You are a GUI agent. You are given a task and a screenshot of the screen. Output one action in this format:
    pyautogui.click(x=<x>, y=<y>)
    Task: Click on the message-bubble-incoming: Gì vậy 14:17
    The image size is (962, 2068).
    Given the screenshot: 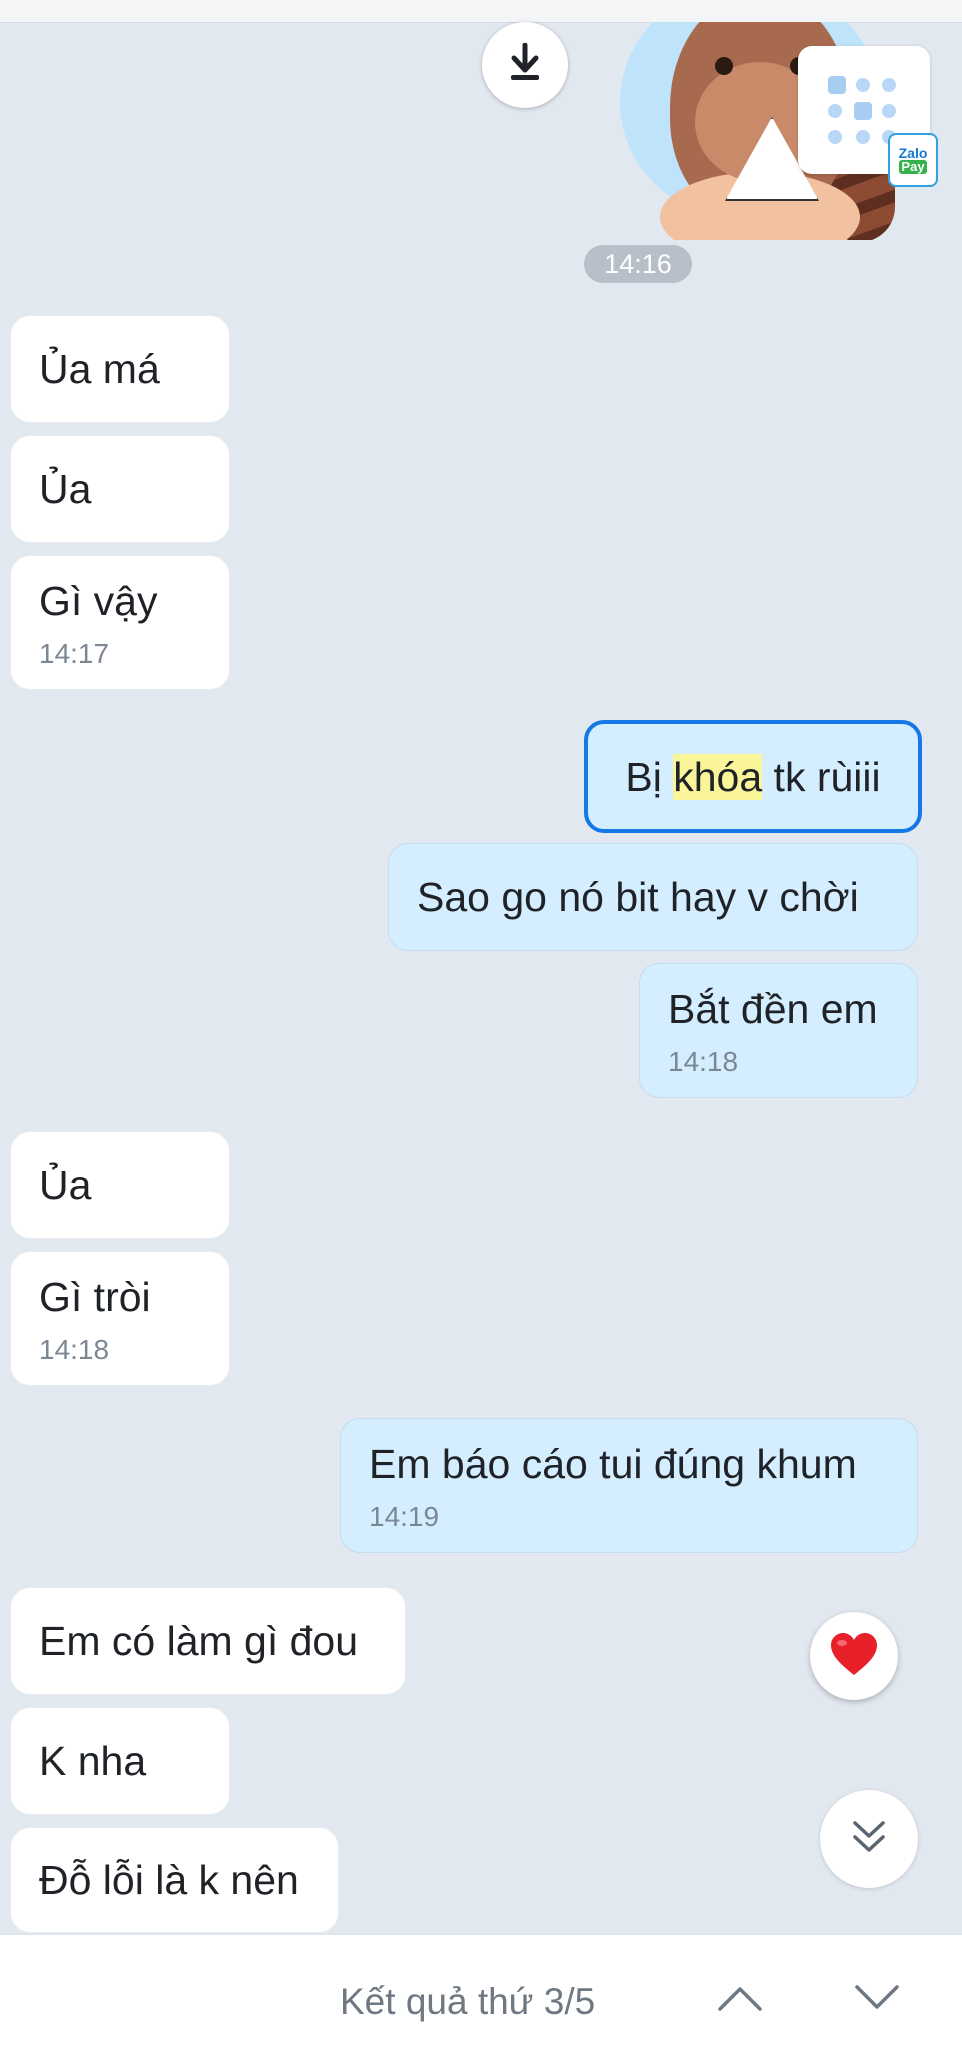 What is the action you would take?
    pyautogui.click(x=120, y=622)
    